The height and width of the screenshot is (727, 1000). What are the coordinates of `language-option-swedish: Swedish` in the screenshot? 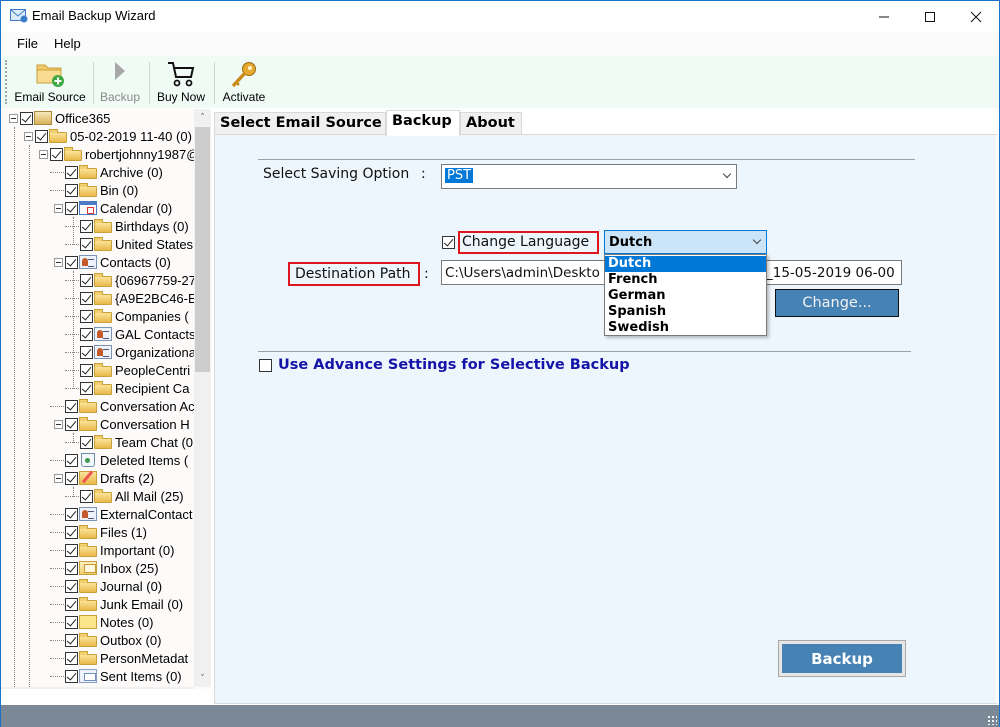 It's located at (685, 328).